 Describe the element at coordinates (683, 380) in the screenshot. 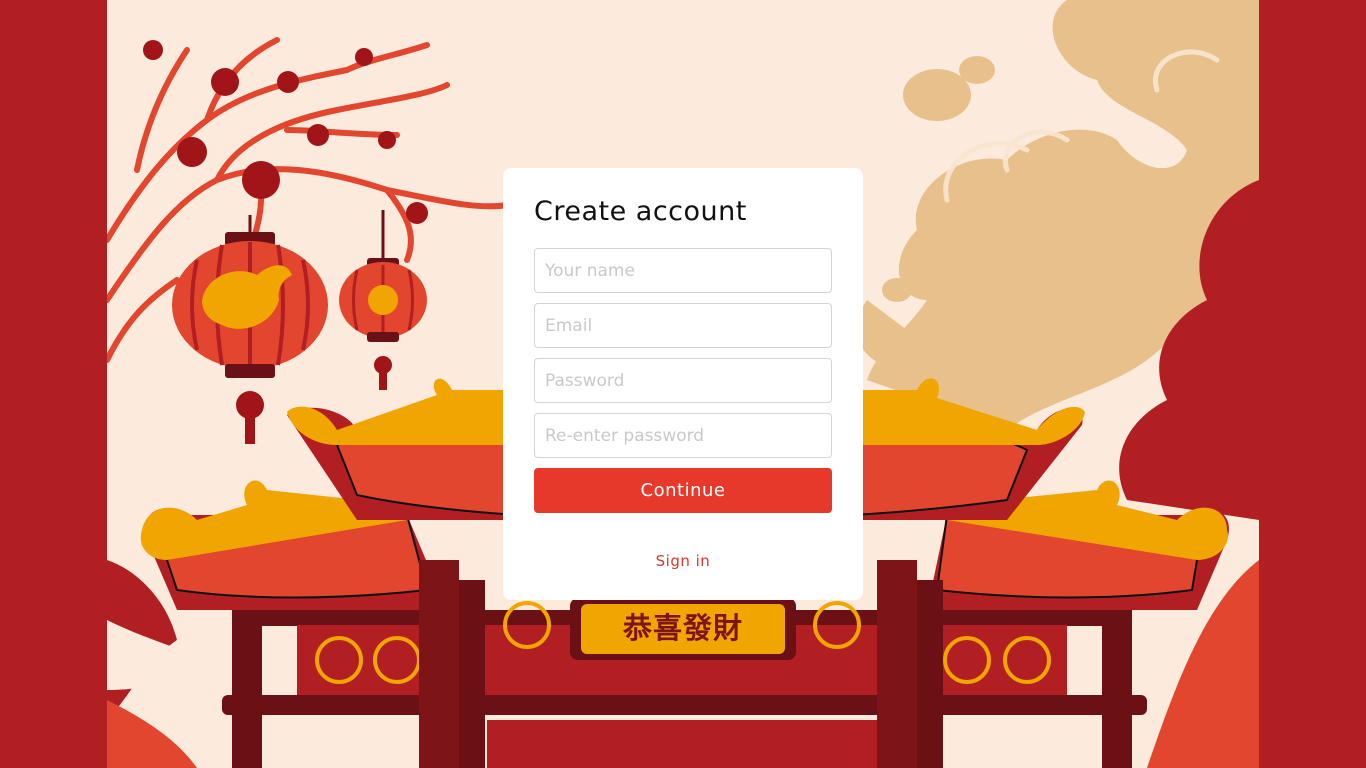

I see `password-field` at that location.